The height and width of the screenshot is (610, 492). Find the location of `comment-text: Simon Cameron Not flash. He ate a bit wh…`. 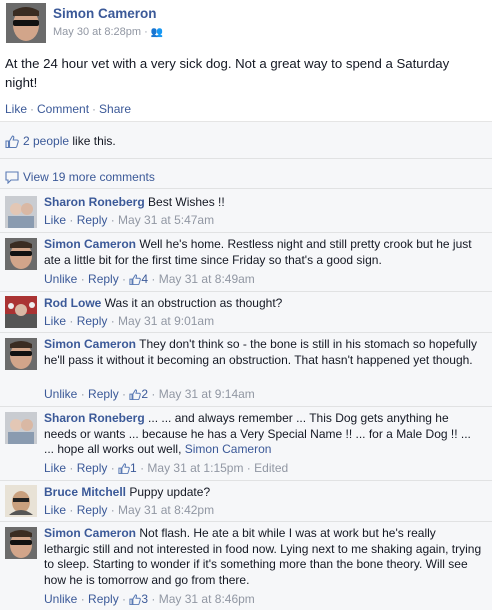

comment-text: Simon Cameron Not flash. He ate a bit wh… is located at coordinates (264, 557).